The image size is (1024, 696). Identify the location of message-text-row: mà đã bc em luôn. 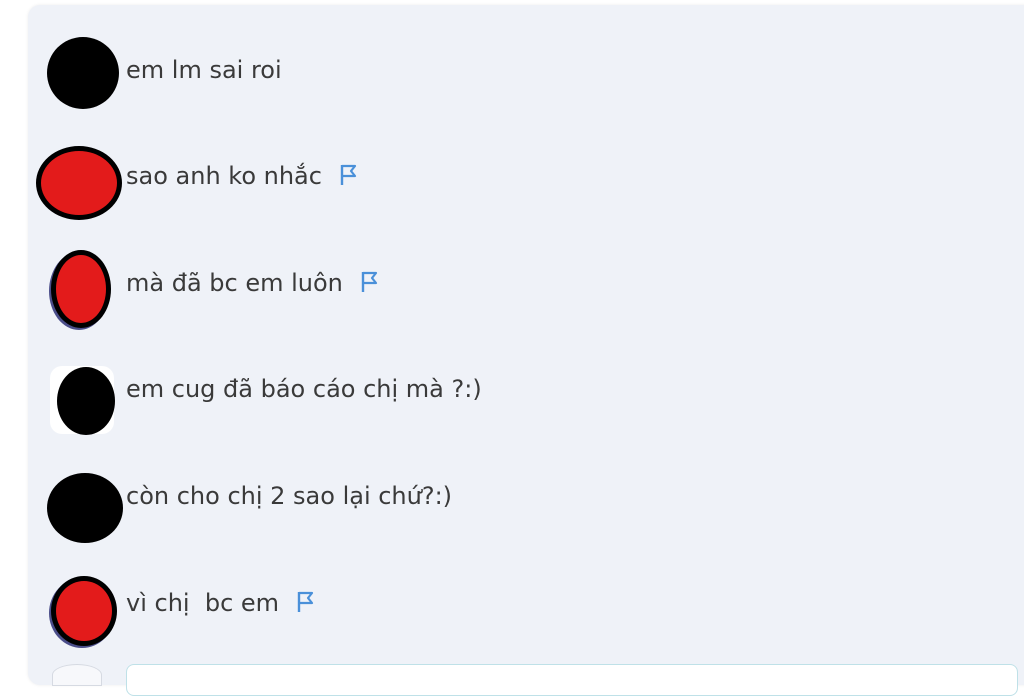
(252, 282).